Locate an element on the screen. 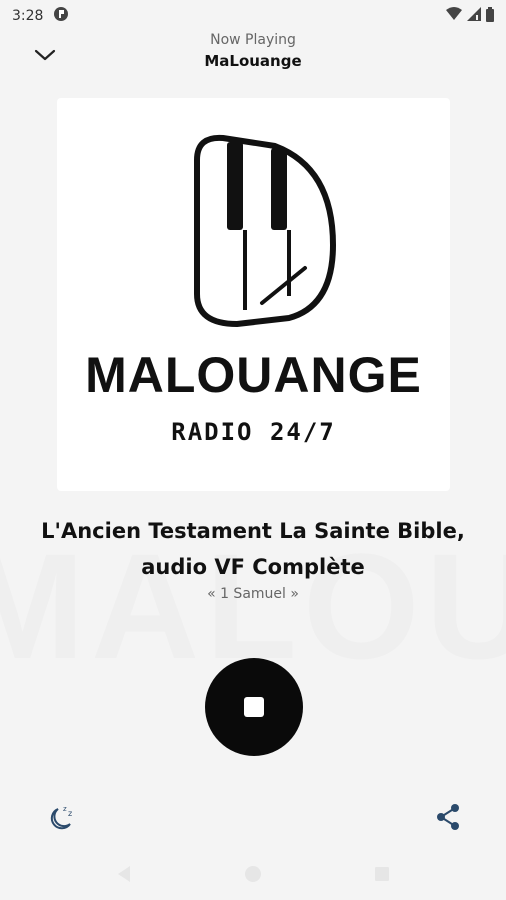 This screenshot has height=900, width=506. home-circle-icon is located at coordinates (252, 874).